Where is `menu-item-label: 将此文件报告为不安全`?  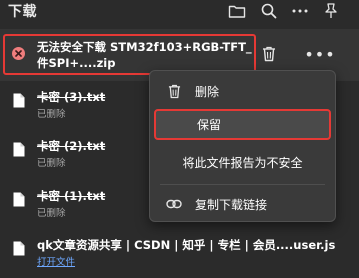 menu-item-label: 将此文件报告为不安全 is located at coordinates (242, 162).